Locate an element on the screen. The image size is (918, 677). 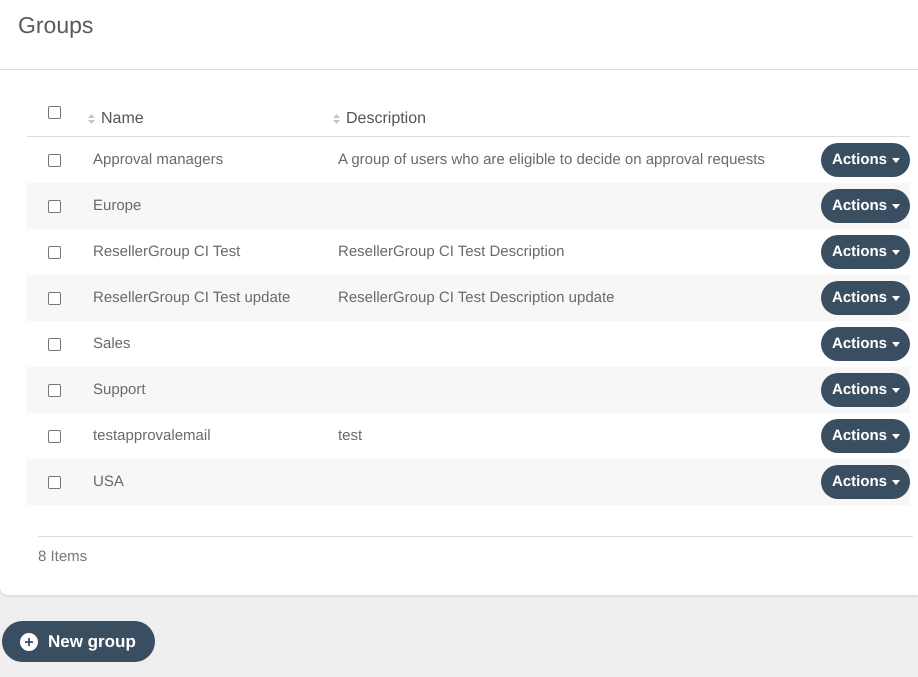
group-name: ResellerGroup CI Test update is located at coordinates (191, 298).